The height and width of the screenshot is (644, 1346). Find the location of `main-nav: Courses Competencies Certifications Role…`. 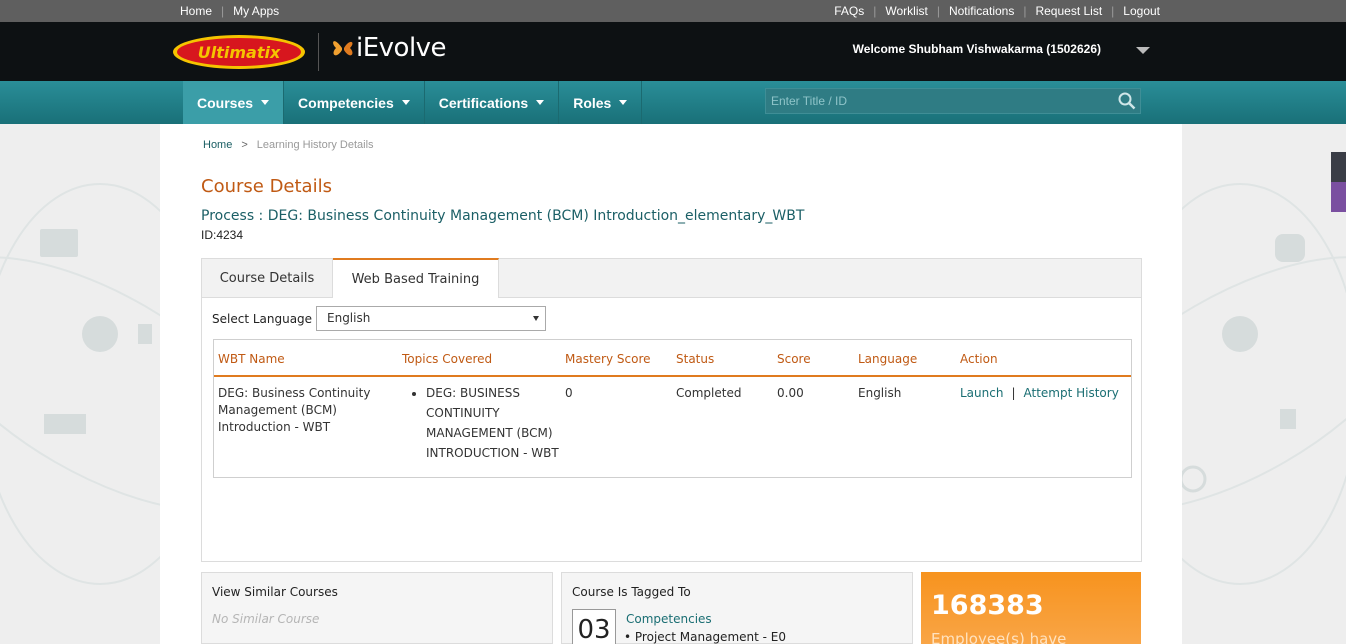

main-nav: Courses Competencies Certifications Role… is located at coordinates (673, 102).